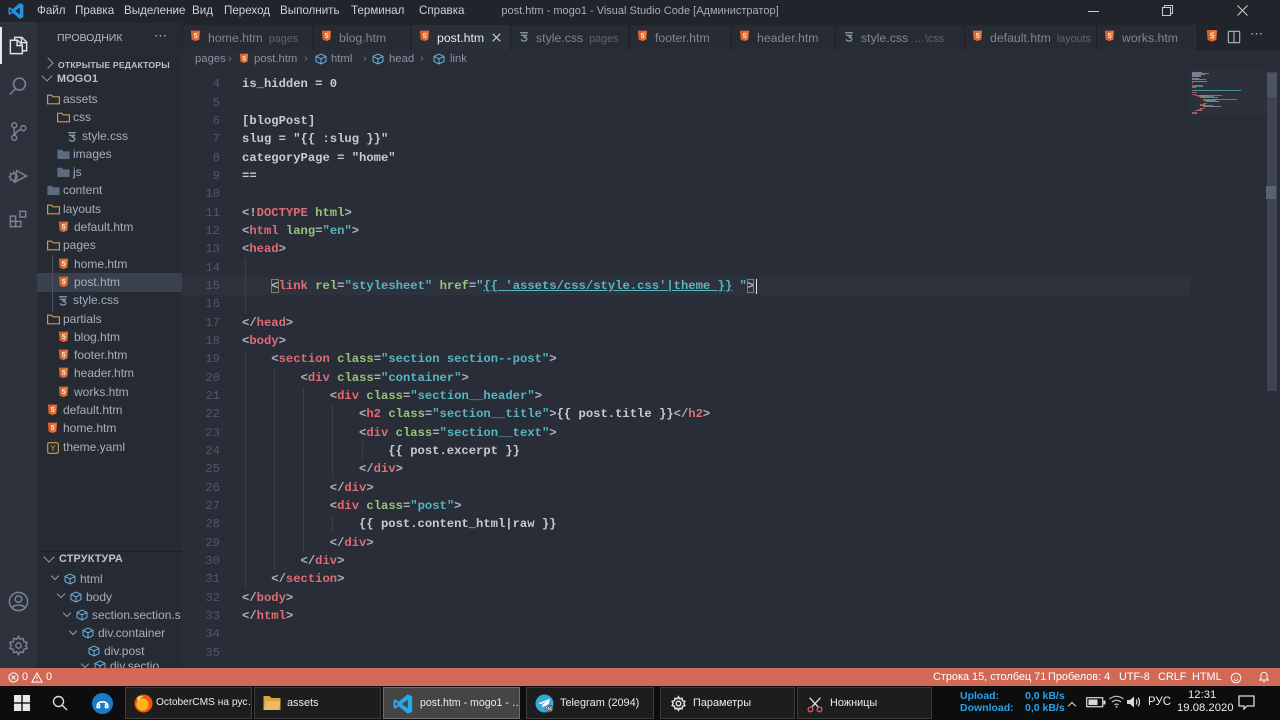 The width and height of the screenshot is (1280, 720). What do you see at coordinates (53, 448) in the screenshot?
I see `svg-text: Y` at bounding box center [53, 448].